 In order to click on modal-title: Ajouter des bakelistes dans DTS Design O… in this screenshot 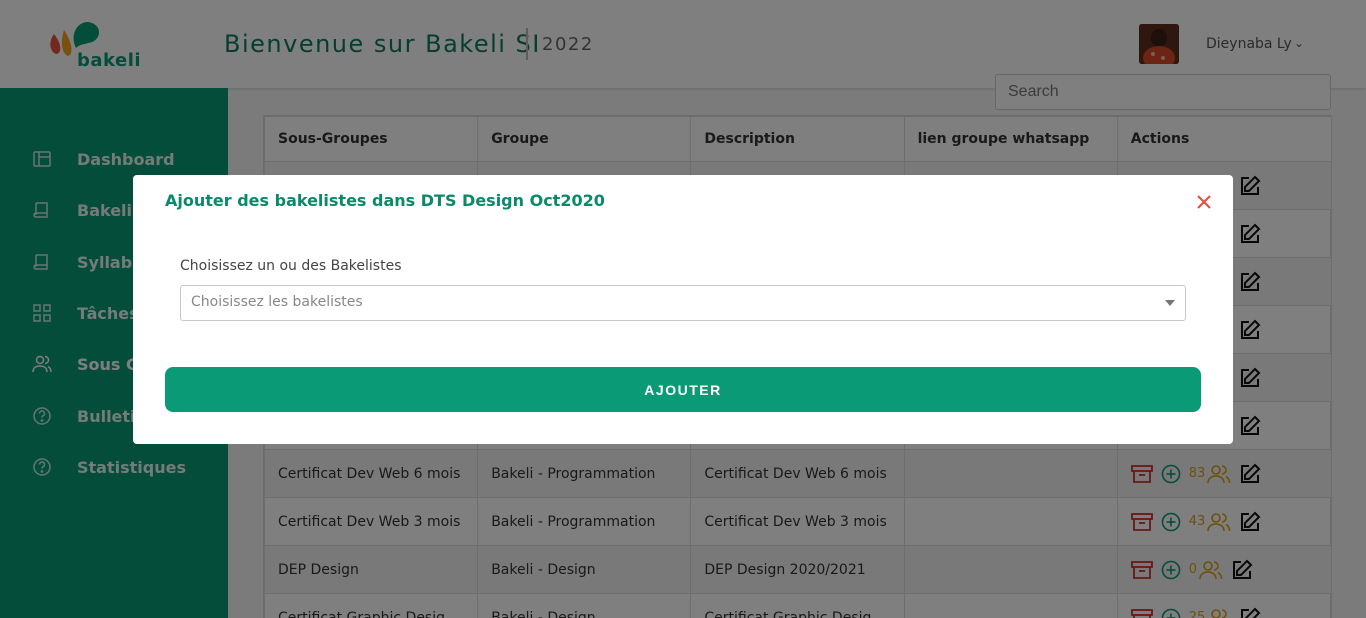, I will do `click(385, 200)`.